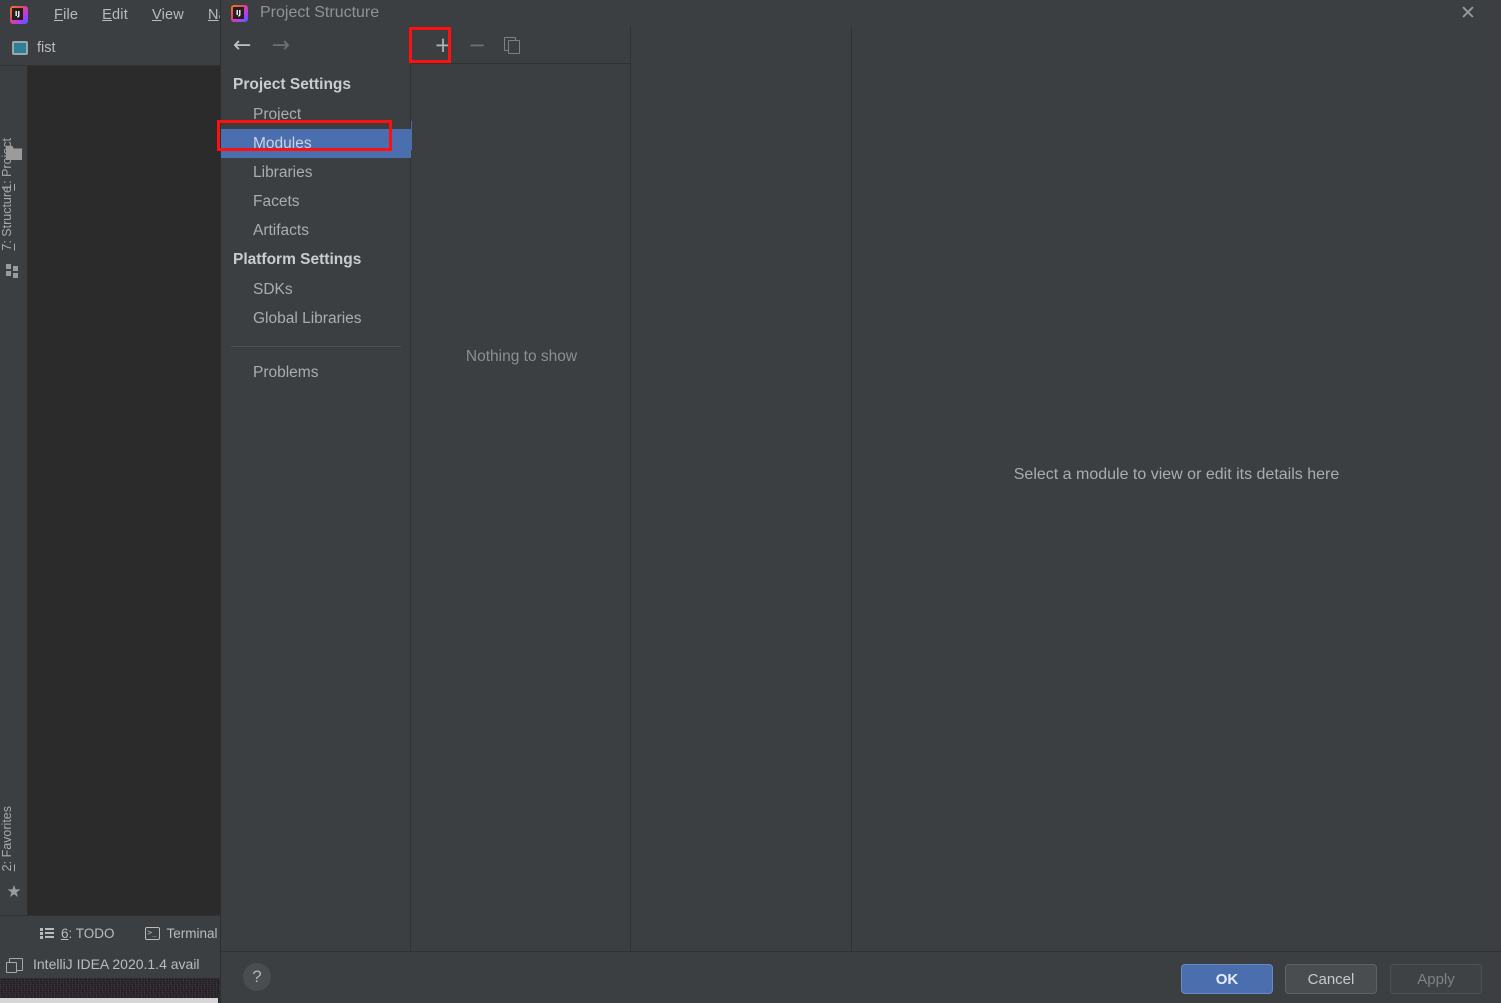  I want to click on project-name: fist, so click(46, 47).